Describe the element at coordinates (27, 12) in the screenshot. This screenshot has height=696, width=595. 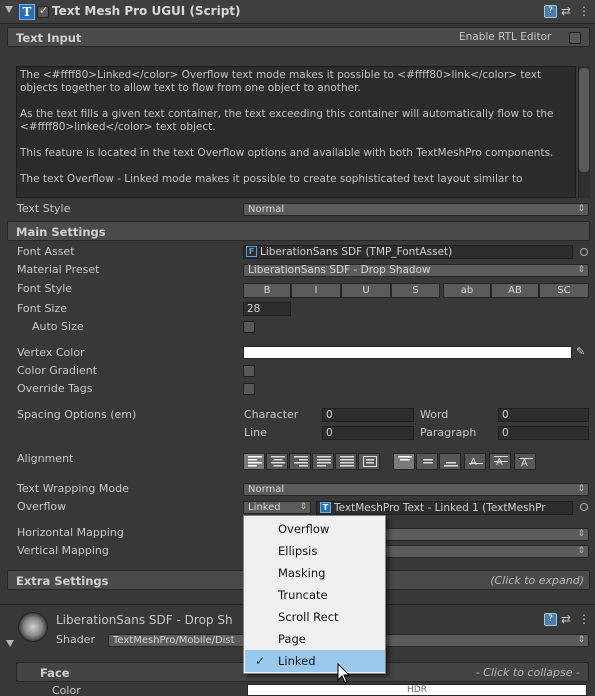
I see `textmeshpro-icon: T` at that location.